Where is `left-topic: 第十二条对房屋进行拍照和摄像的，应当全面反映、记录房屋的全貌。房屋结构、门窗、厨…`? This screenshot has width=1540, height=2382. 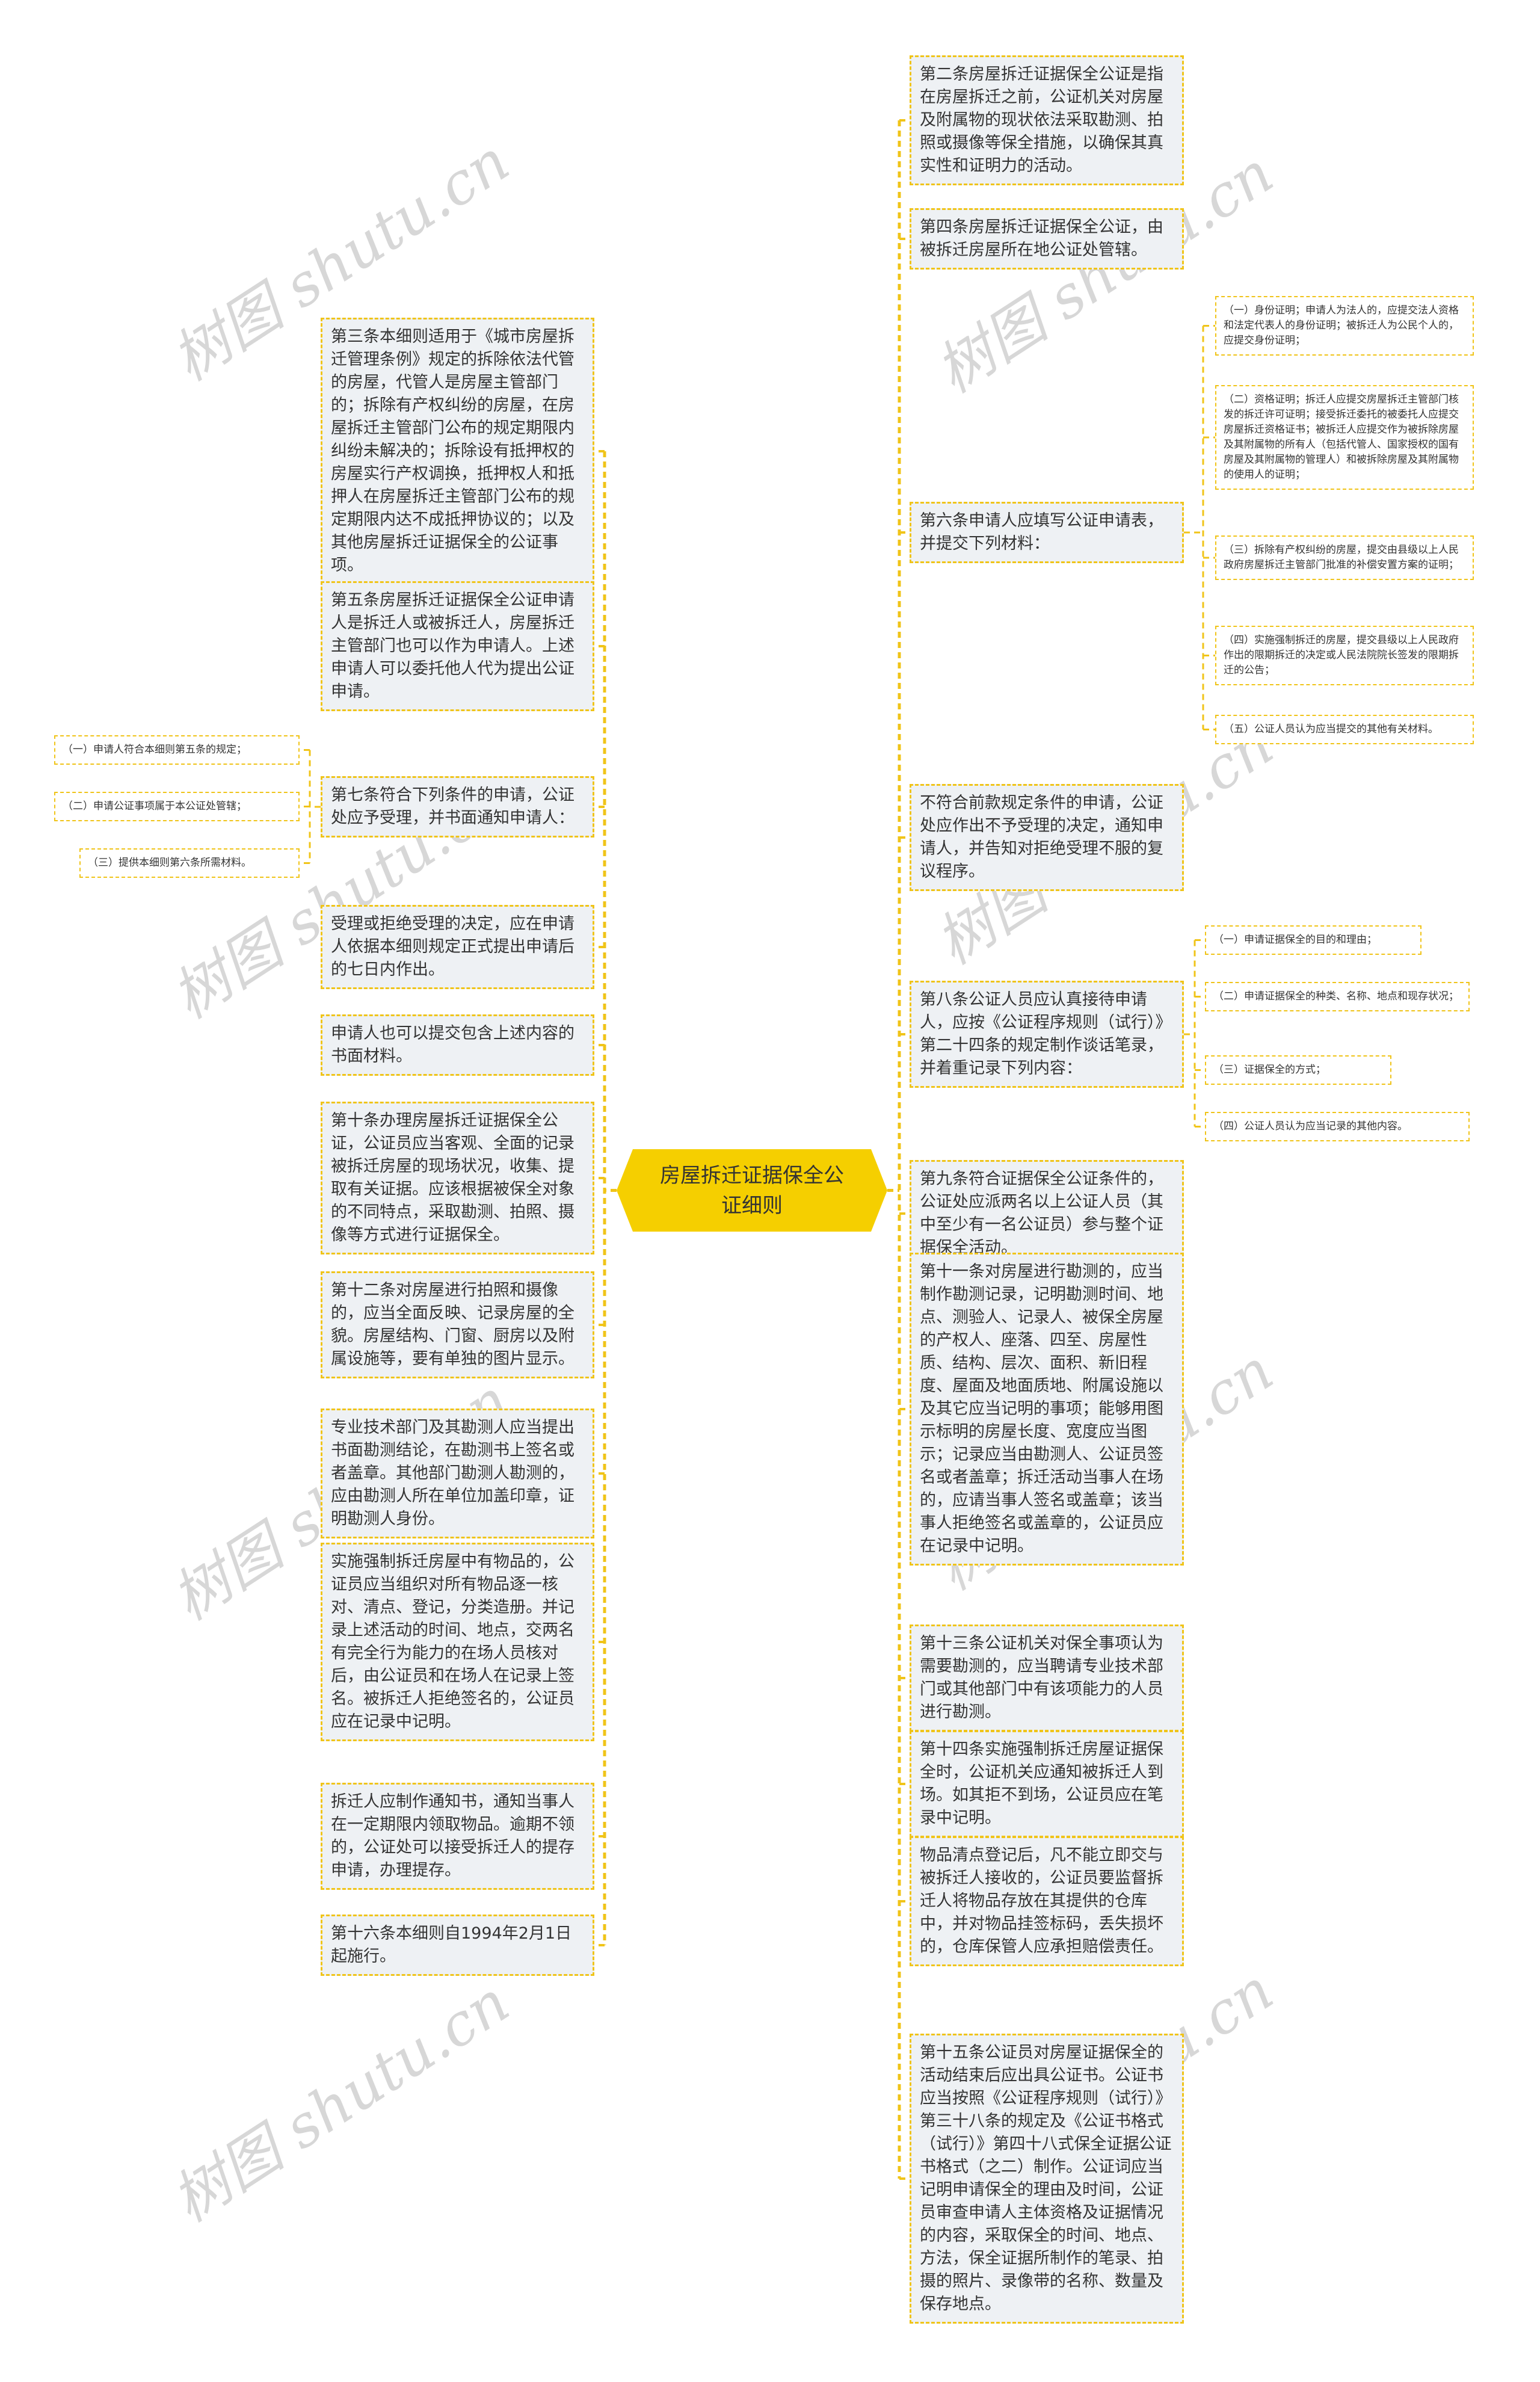 left-topic: 第十二条对房屋进行拍照和摄像的，应当全面反映、记录房屋的全貌。房屋结构、门窗、厨… is located at coordinates (457, 1324).